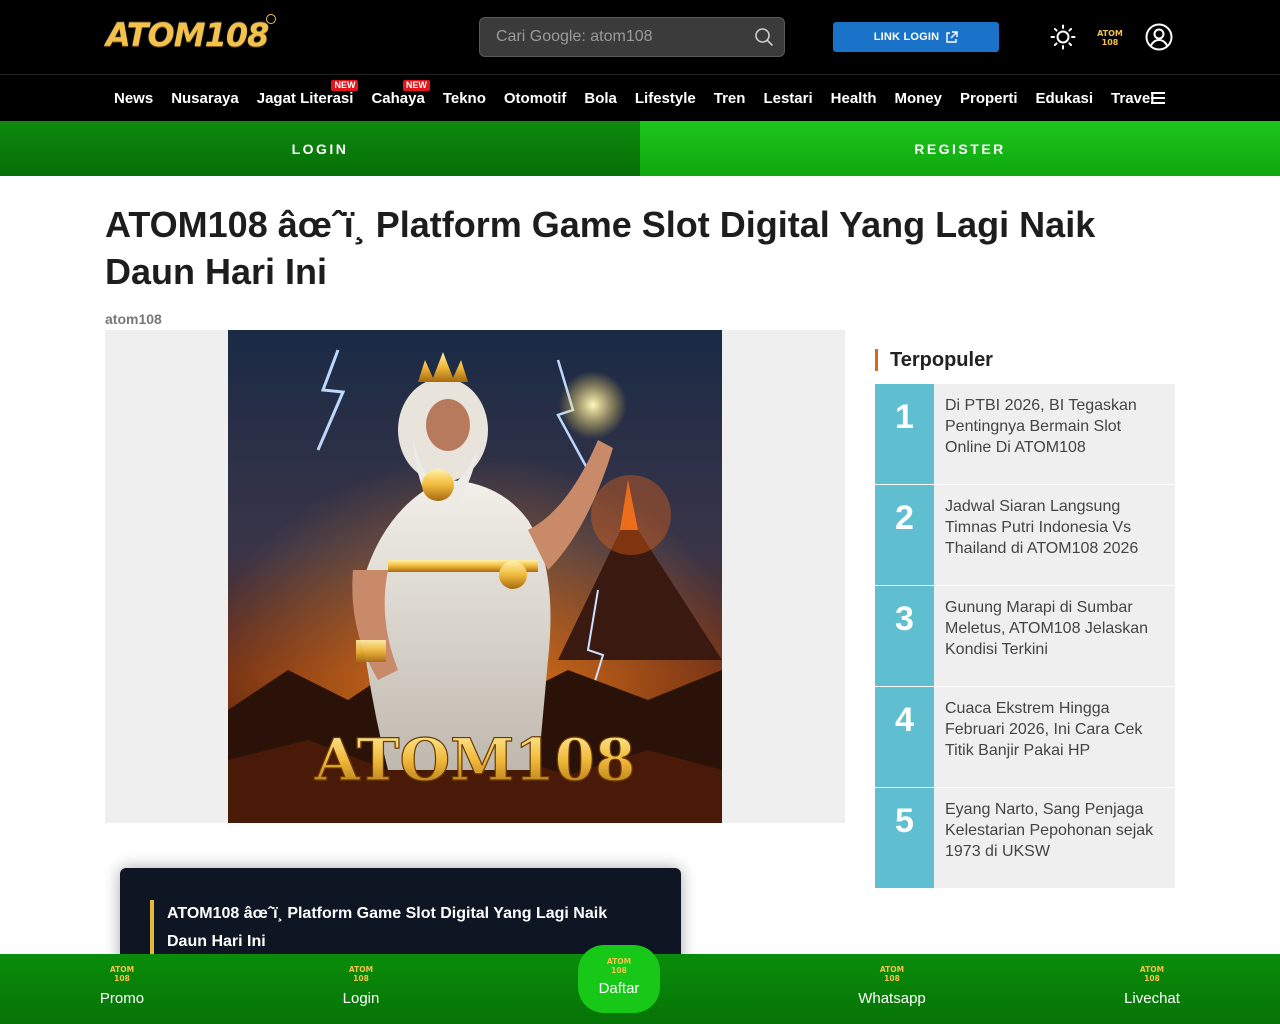 Image resolution: width=1280 pixels, height=1024 pixels. I want to click on nav-item-label: Cahaya, so click(398, 98).